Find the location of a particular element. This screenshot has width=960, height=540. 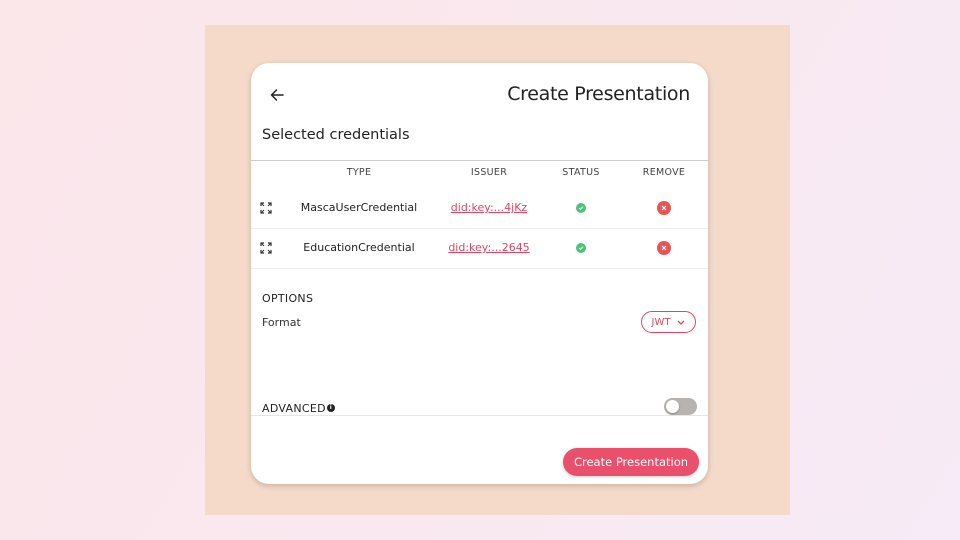

options-title: OPTIONS is located at coordinates (288, 298).